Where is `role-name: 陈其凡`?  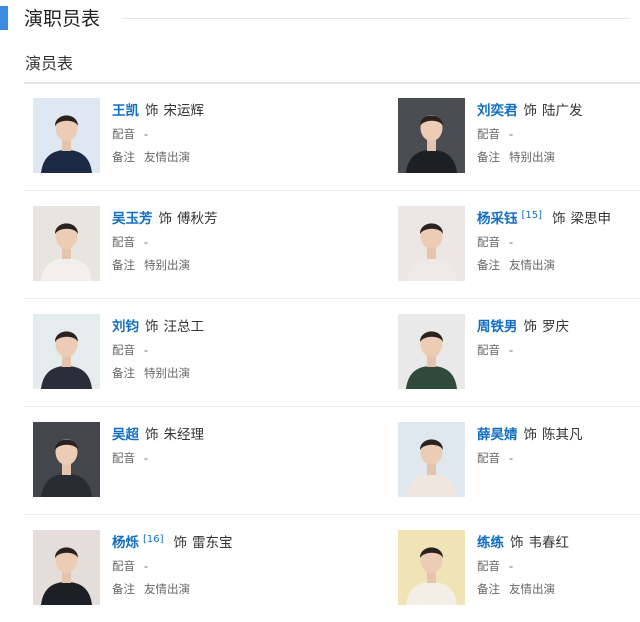 role-name: 陈其凡 is located at coordinates (562, 435).